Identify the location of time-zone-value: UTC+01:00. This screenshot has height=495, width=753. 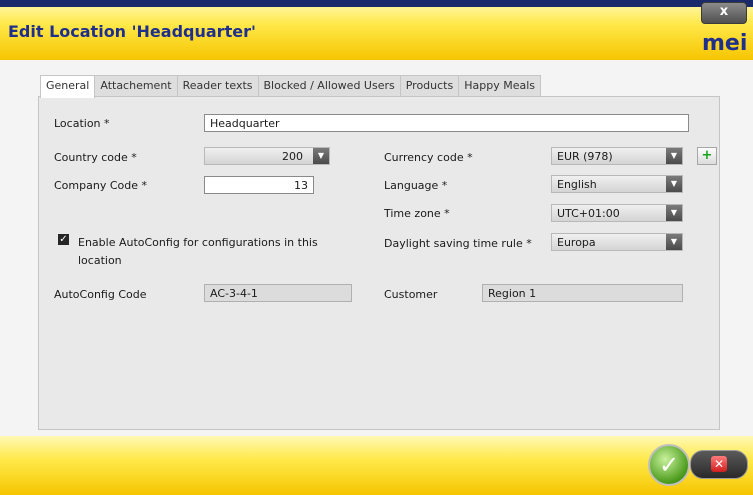
(588, 213).